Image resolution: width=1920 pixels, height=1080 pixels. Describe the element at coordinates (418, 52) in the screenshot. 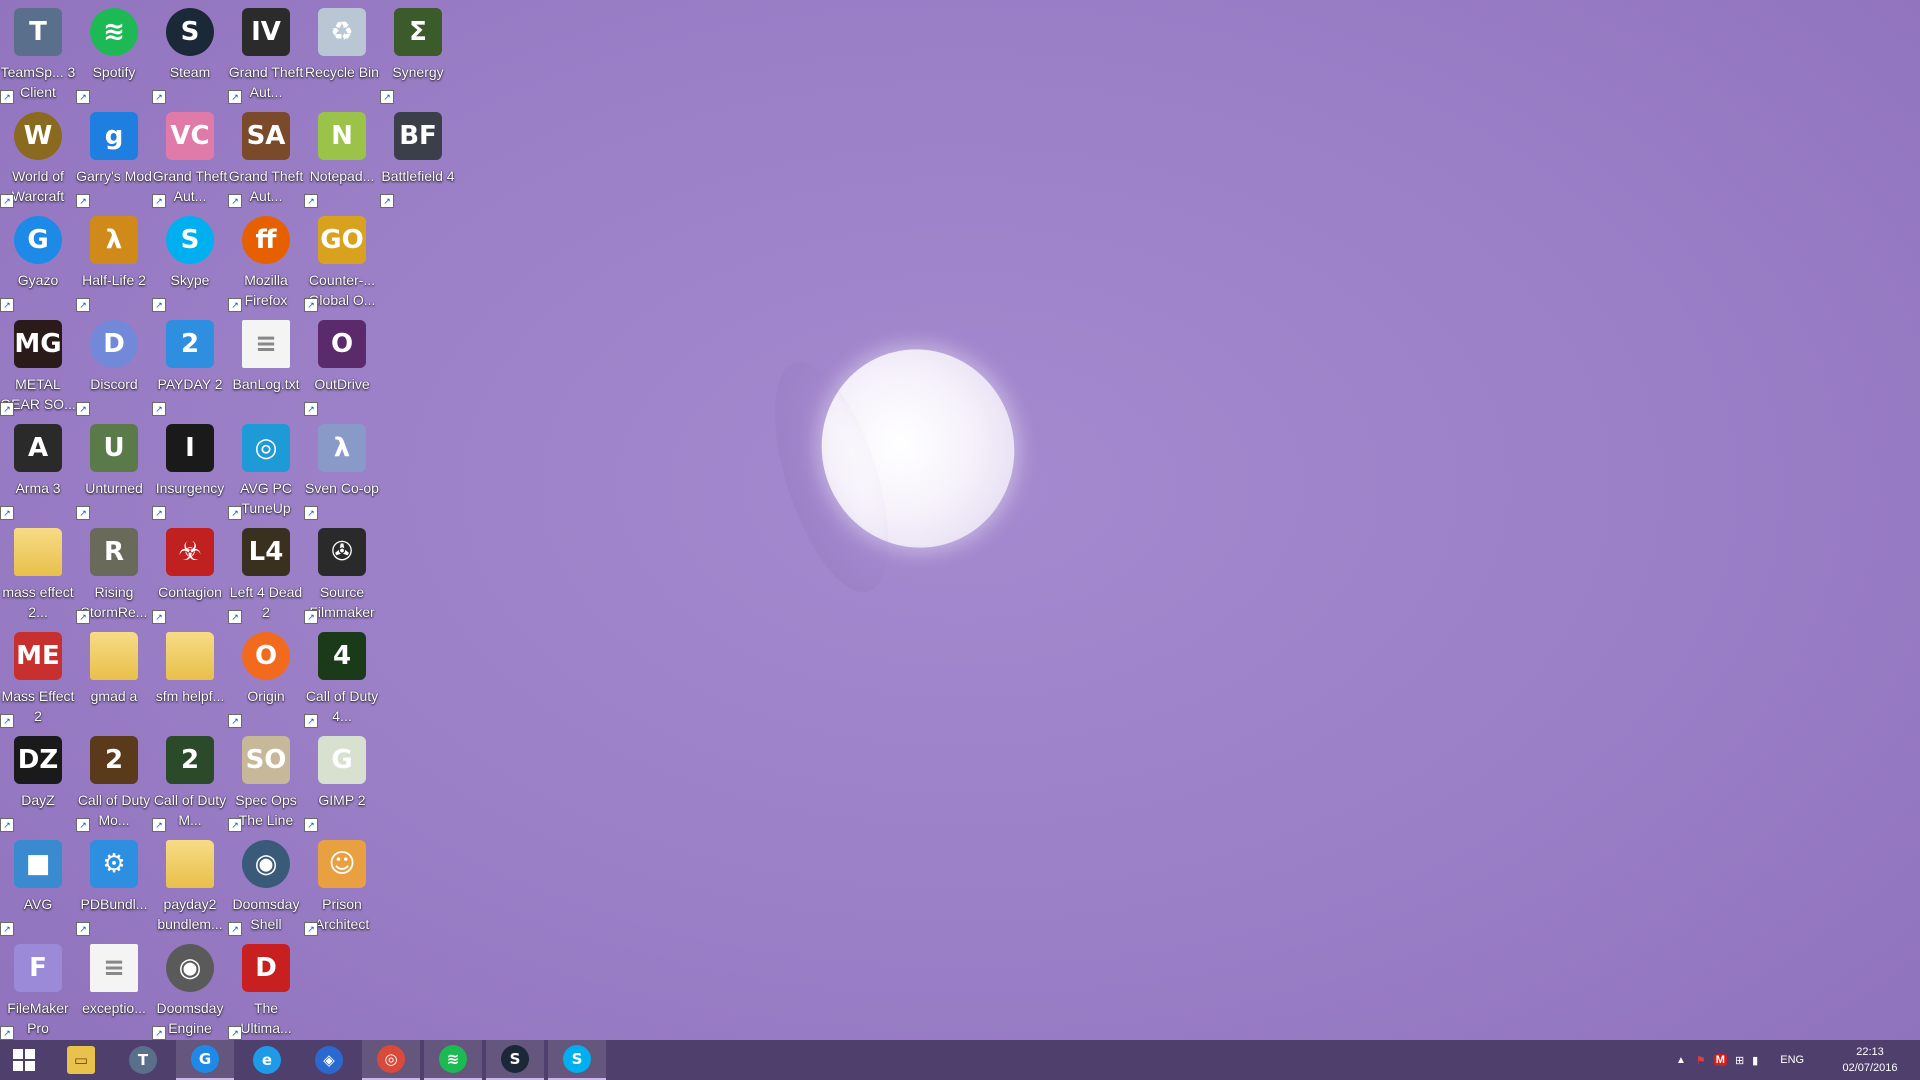

I see `desktop-icon: Σ ↗ Synergy` at that location.